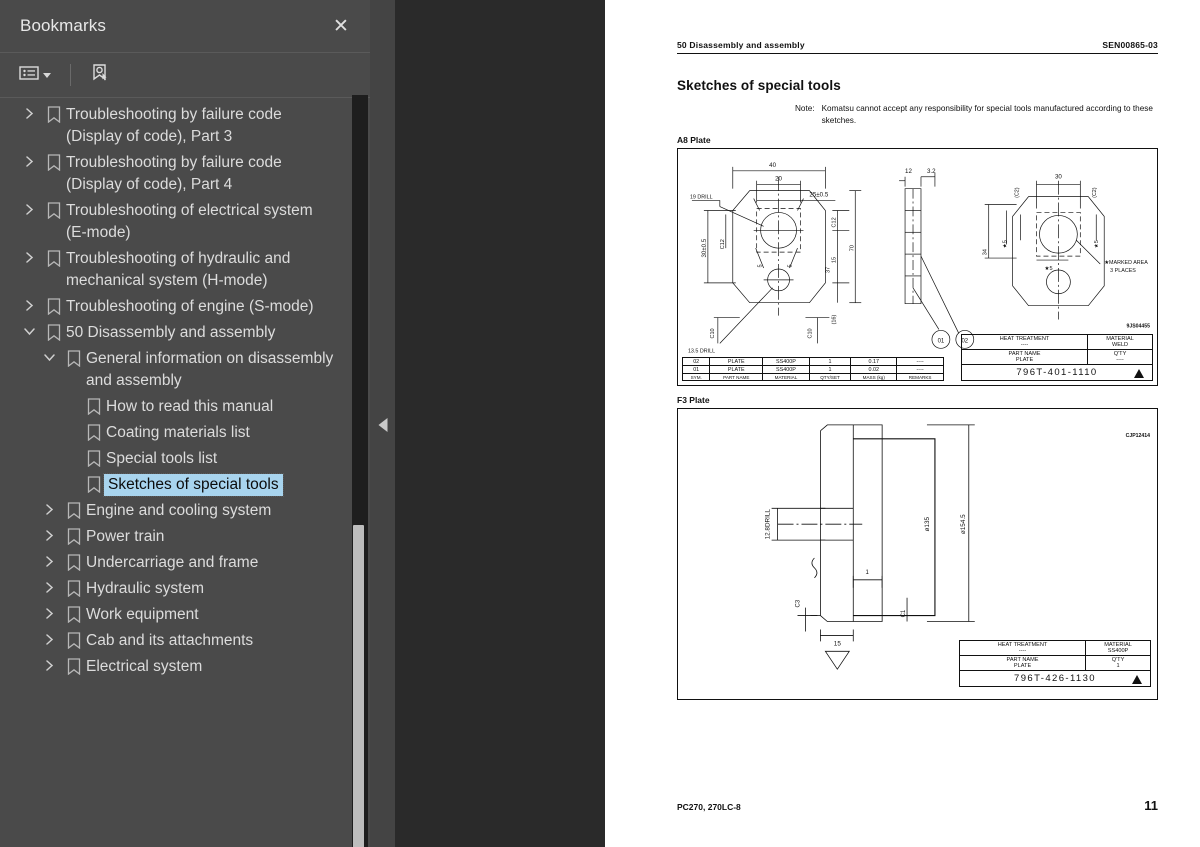 The image size is (1200, 847). What do you see at coordinates (917, 805) in the screenshot?
I see `page-footer: PC270, 270LC-8 11` at bounding box center [917, 805].